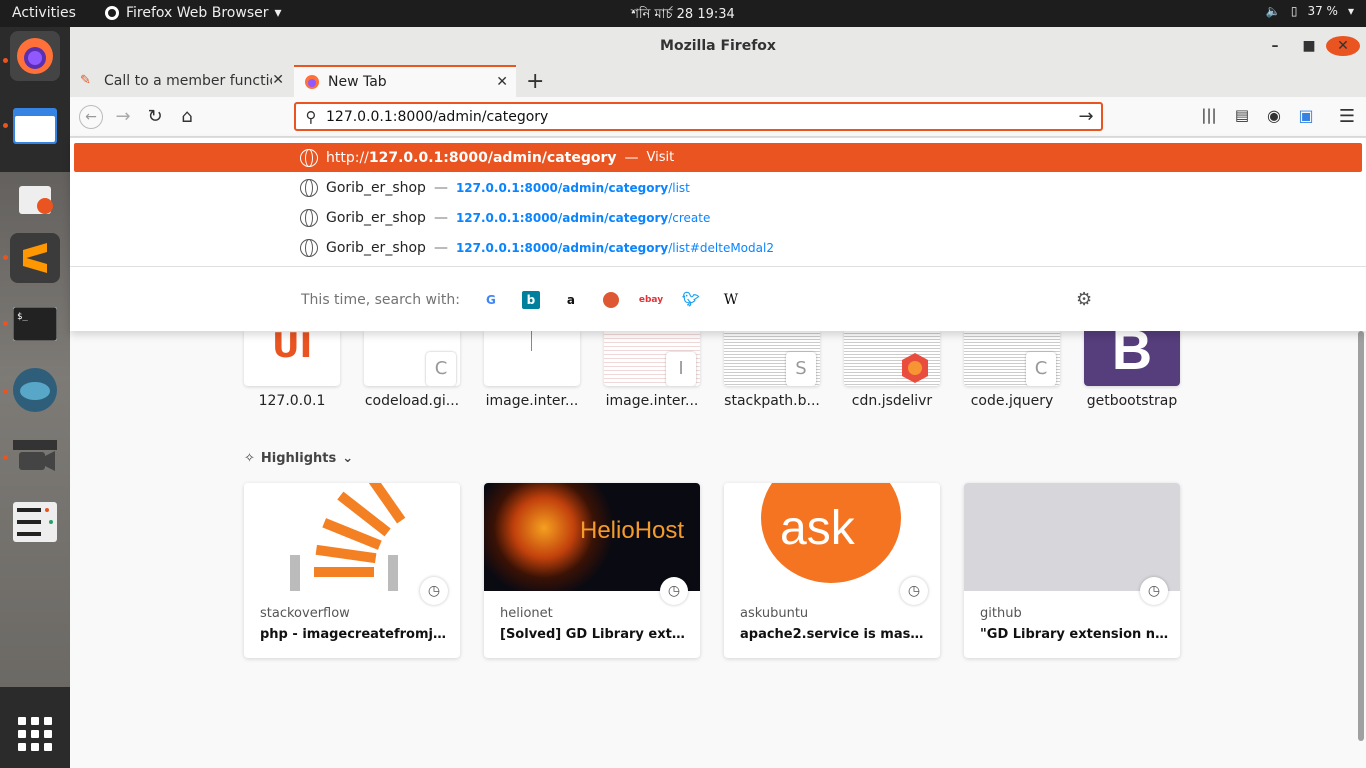 The width and height of the screenshot is (1366, 768). I want to click on topsite-thumbnail: I, so click(652, 358).